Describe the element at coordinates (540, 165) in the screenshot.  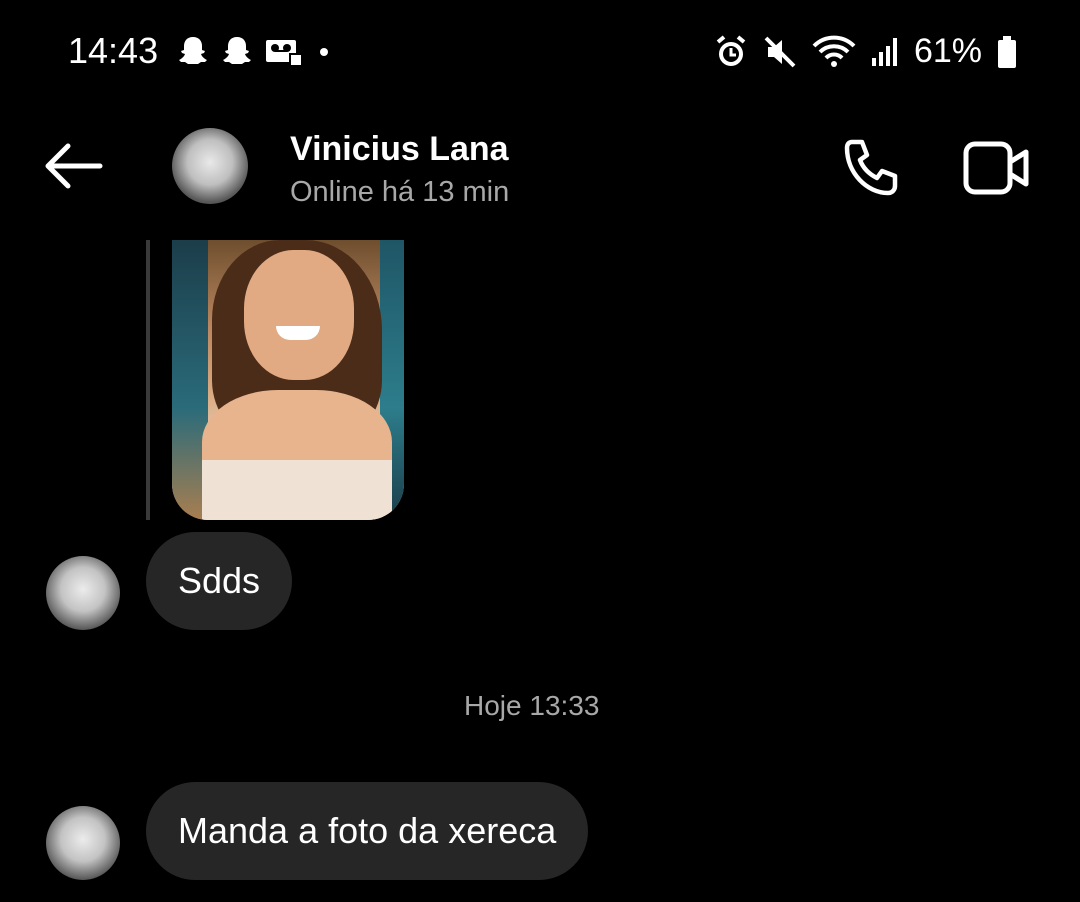
I see `chat-header: Vinicius Lana Online há 13 min` at that location.